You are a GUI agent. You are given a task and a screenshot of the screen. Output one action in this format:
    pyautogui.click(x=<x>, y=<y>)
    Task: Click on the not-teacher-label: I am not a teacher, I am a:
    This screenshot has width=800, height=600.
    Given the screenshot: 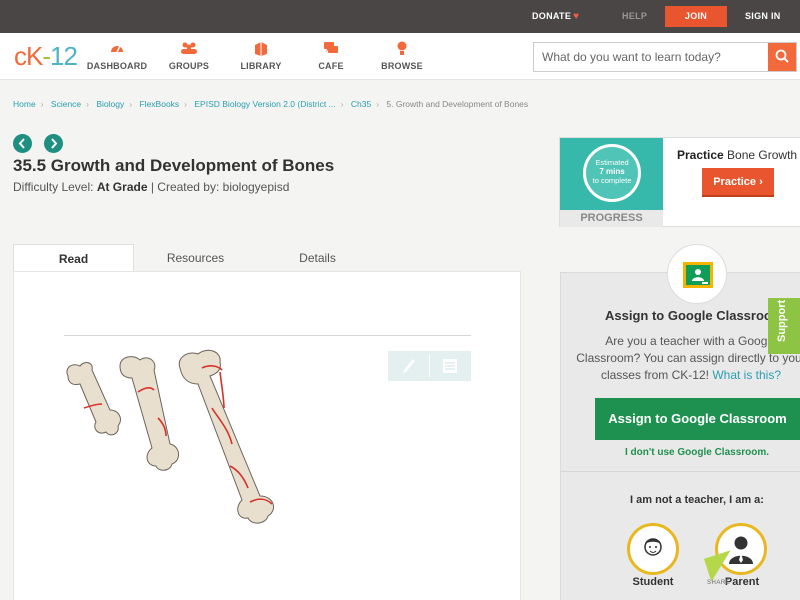 What is the action you would take?
    pyautogui.click(x=697, y=500)
    